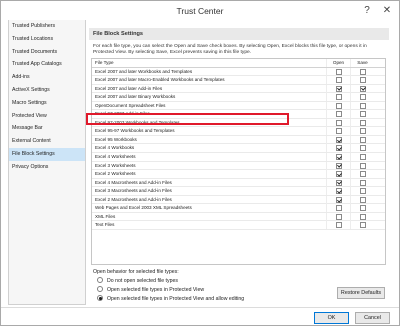 The height and width of the screenshot is (326, 400). What do you see at coordinates (47, 128) in the screenshot?
I see `sidebar-item: Message Bar` at bounding box center [47, 128].